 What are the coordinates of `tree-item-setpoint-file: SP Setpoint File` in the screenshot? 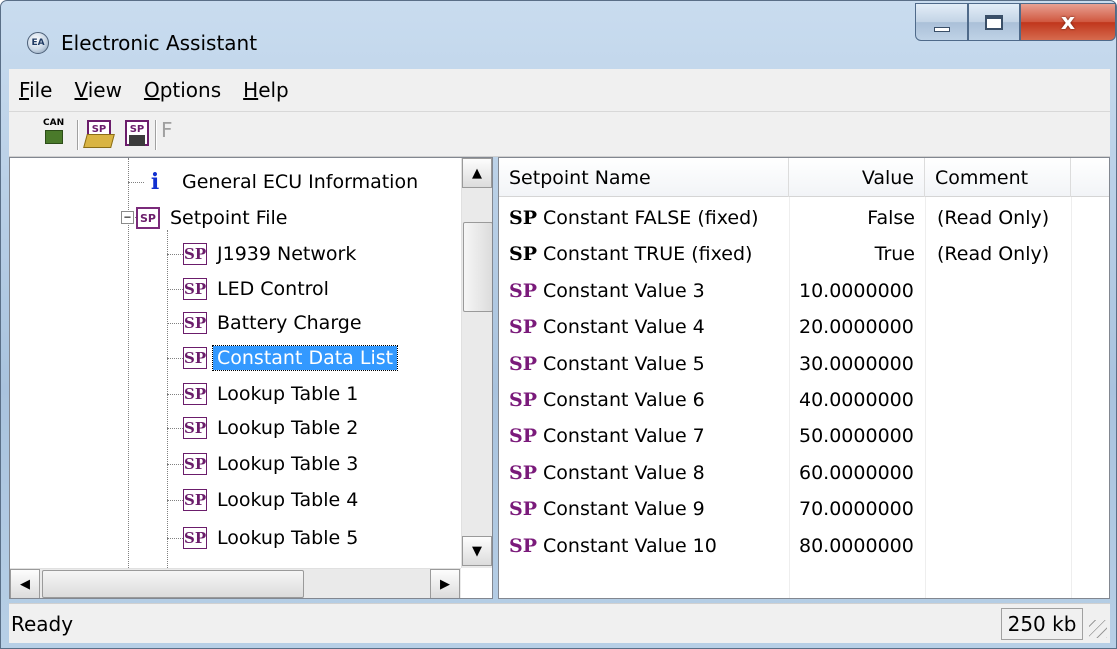 It's located at (214, 218).